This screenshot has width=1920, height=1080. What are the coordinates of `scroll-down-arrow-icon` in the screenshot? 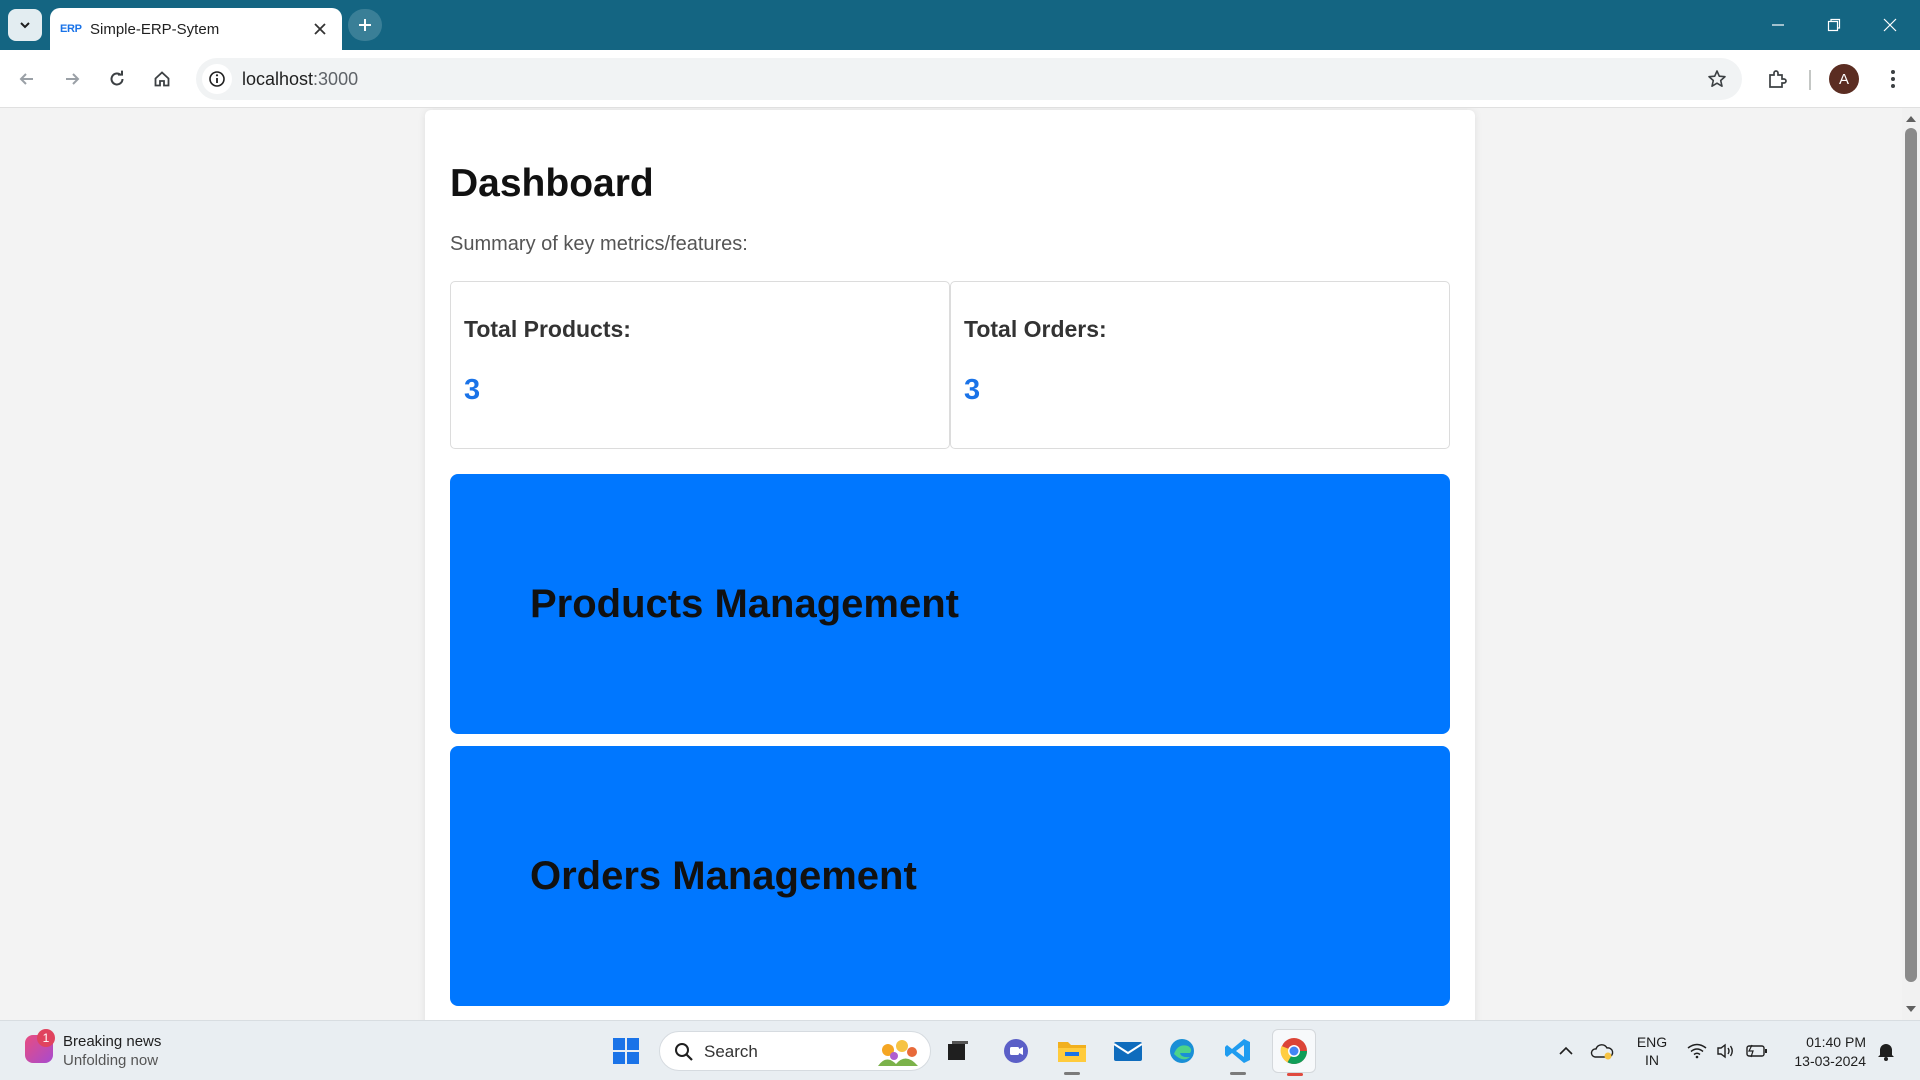 It's located at (1911, 1009).